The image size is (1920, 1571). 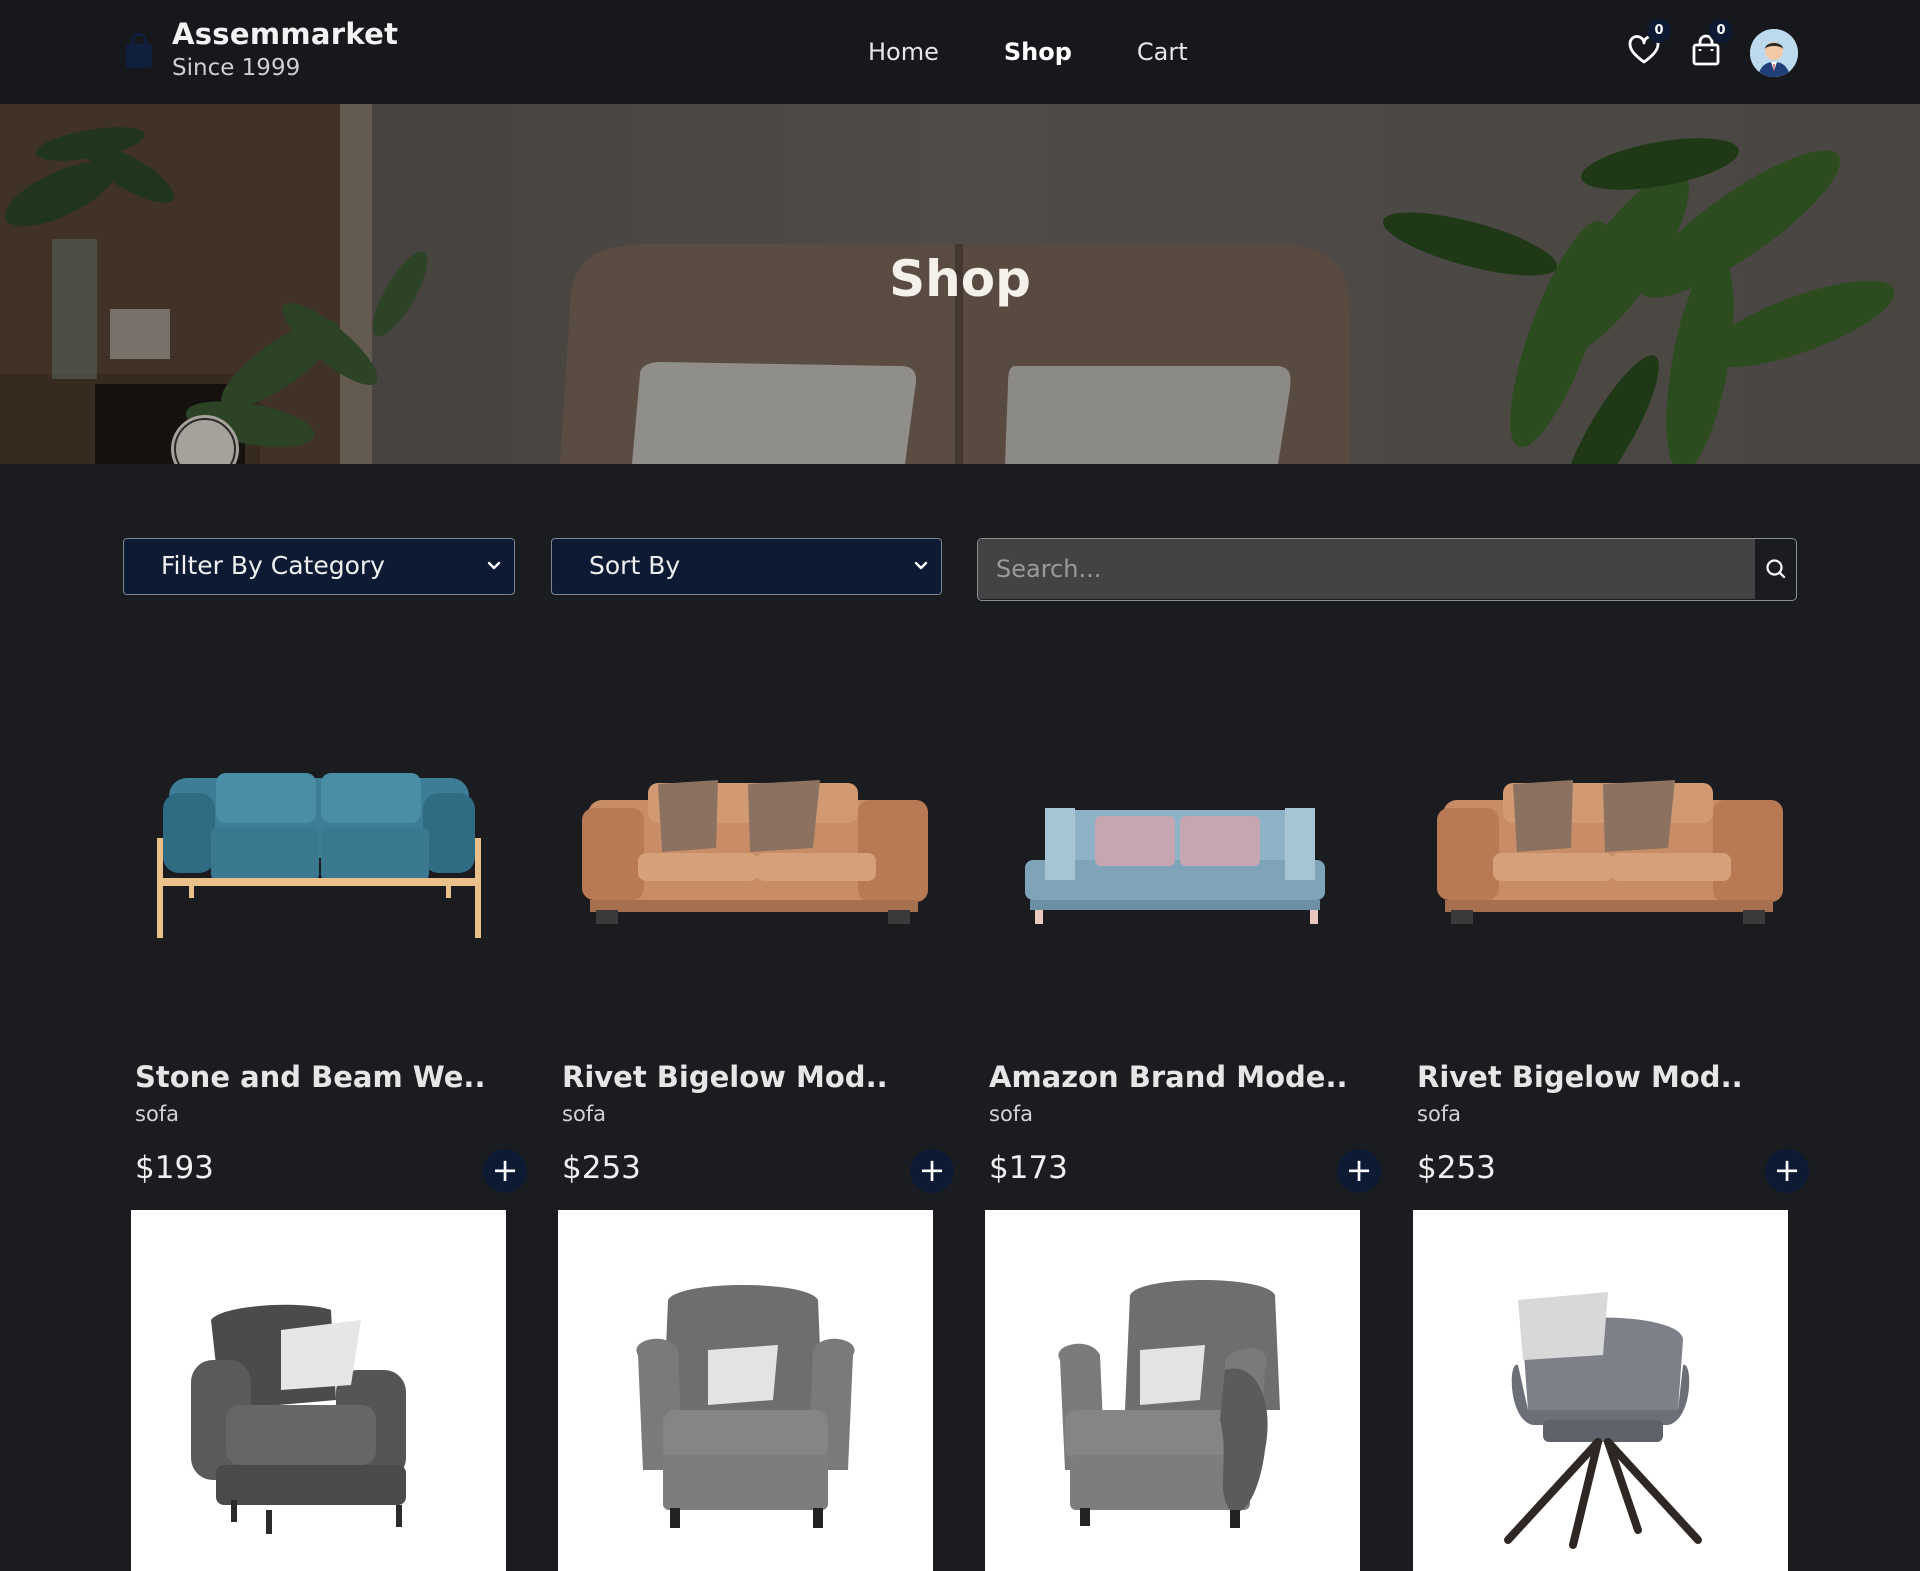 I want to click on brand-tagline: Since 1999, so click(x=236, y=68).